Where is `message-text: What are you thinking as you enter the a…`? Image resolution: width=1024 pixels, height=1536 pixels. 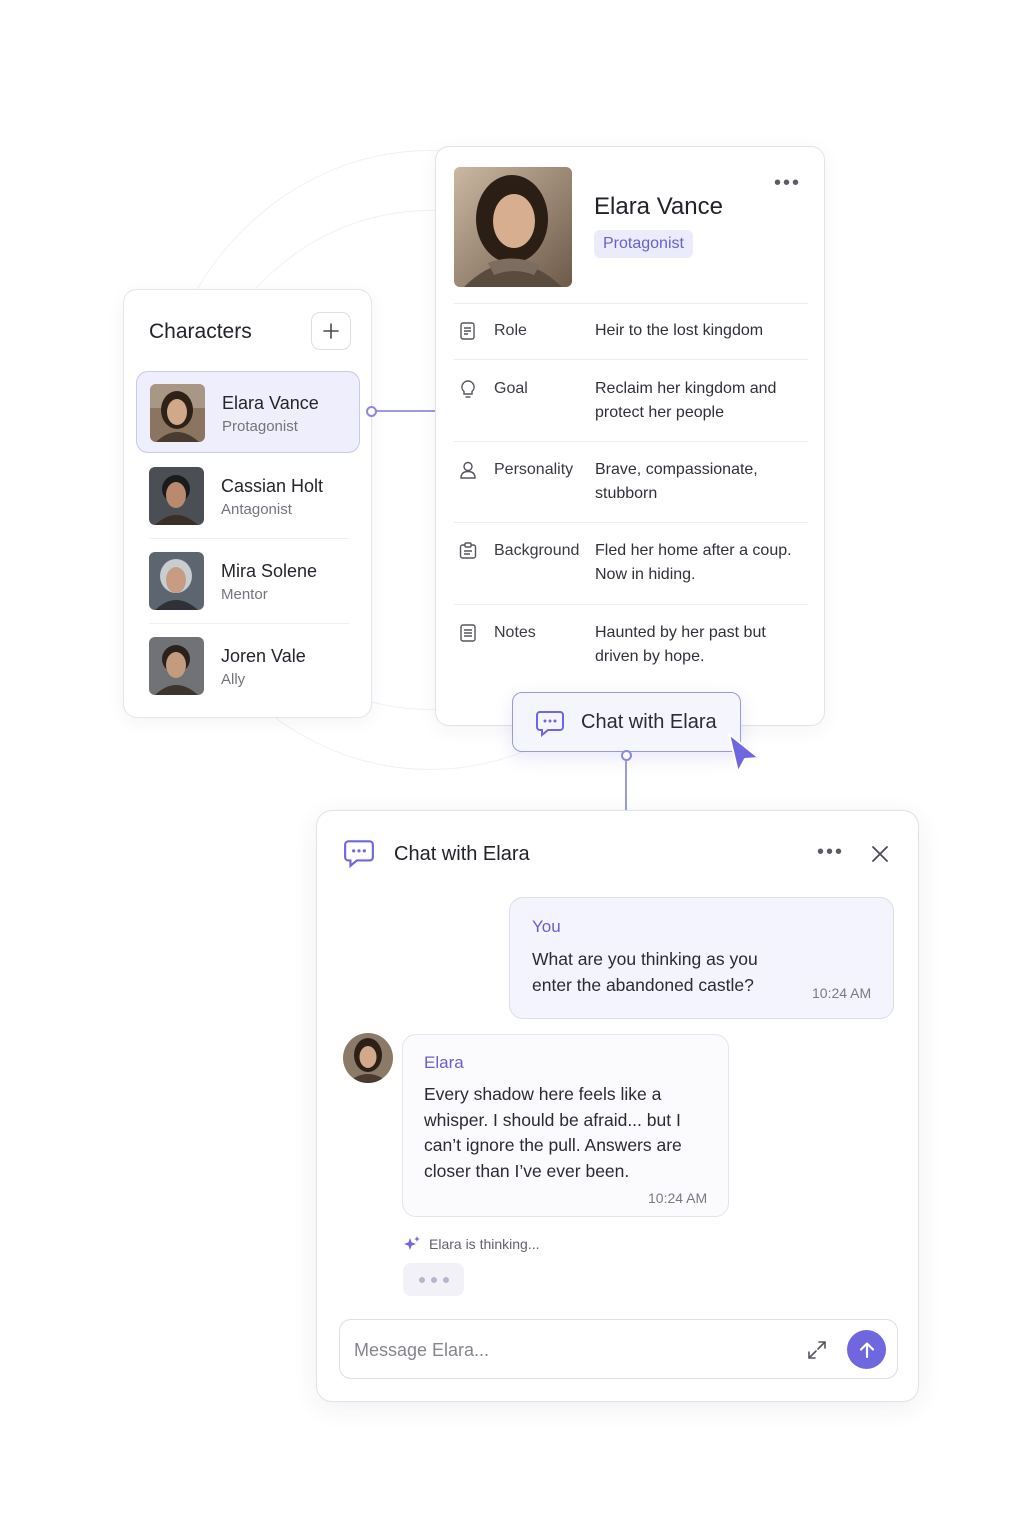
message-text: What are you thinking as you enter the a… is located at coordinates (645, 972).